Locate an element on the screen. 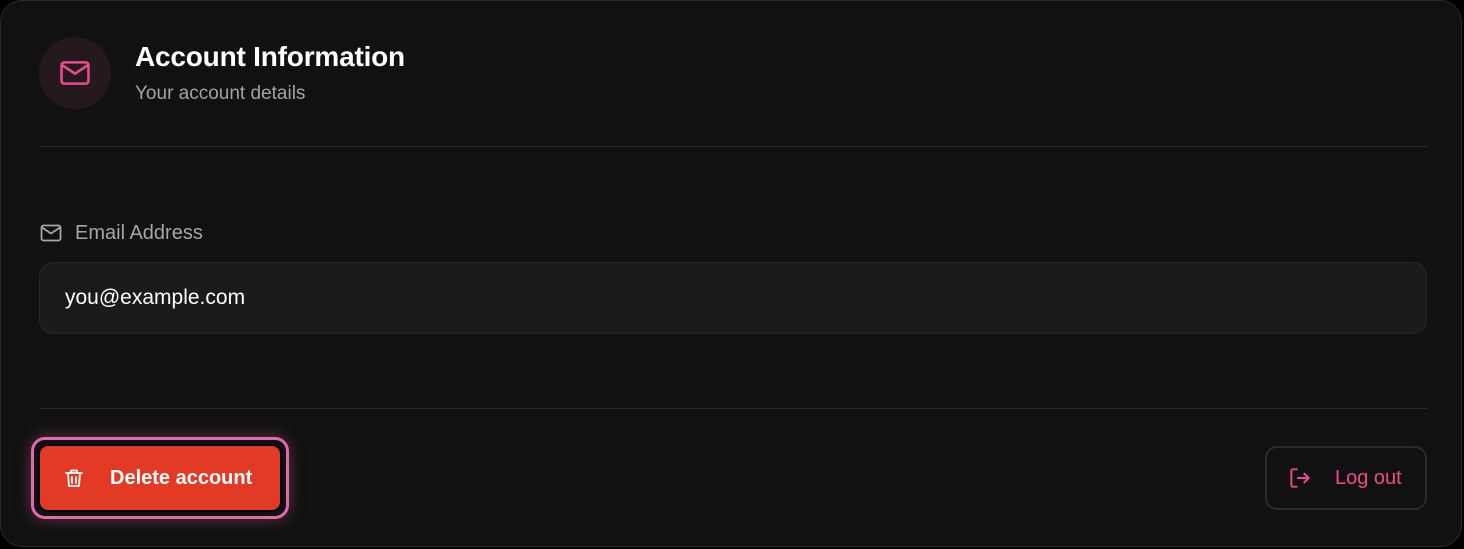 The height and width of the screenshot is (549, 1464). trash-icon is located at coordinates (74, 478).